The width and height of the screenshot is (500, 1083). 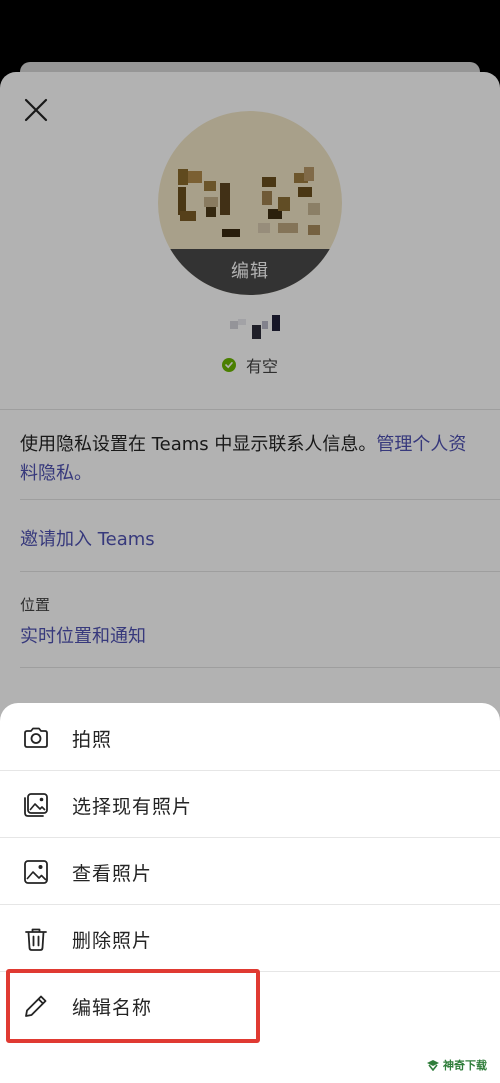 I want to click on delete-photo-option: 删除照片, so click(x=250, y=939).